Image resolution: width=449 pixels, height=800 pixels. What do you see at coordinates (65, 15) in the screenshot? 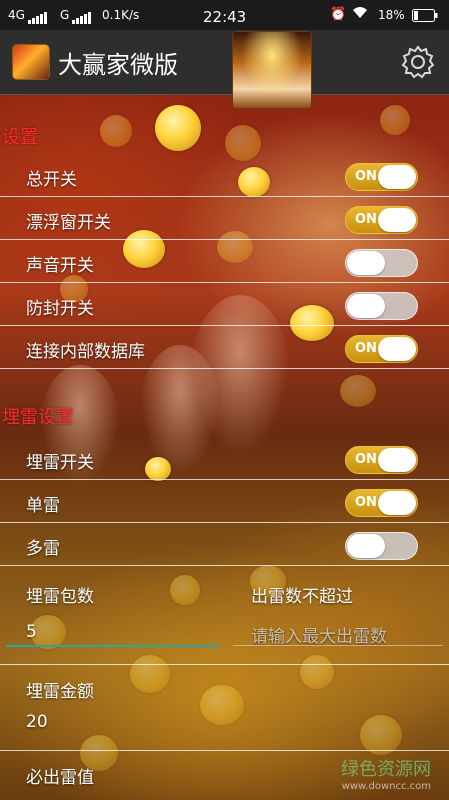
I see `network-type-2: G` at bounding box center [65, 15].